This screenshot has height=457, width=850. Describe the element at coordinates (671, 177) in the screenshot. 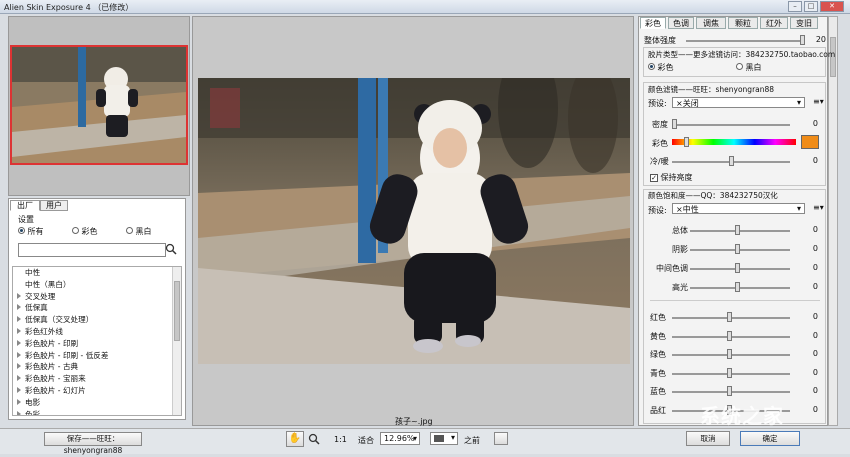

I see `keep-luminance-checkbox: ✓ 保持亮度` at that location.